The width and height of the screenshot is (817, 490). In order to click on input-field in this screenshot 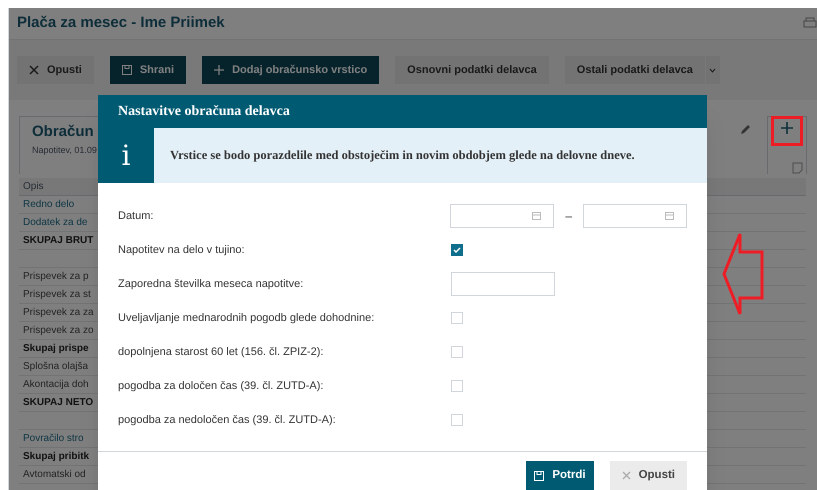, I will do `click(503, 284)`.